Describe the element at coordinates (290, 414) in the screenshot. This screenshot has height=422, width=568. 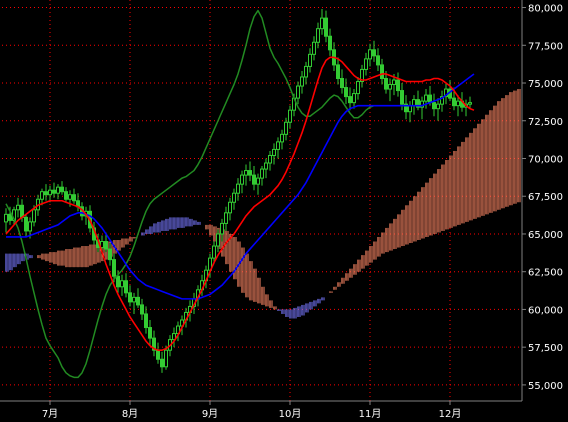
I see `x-tick-label: 10月` at that location.